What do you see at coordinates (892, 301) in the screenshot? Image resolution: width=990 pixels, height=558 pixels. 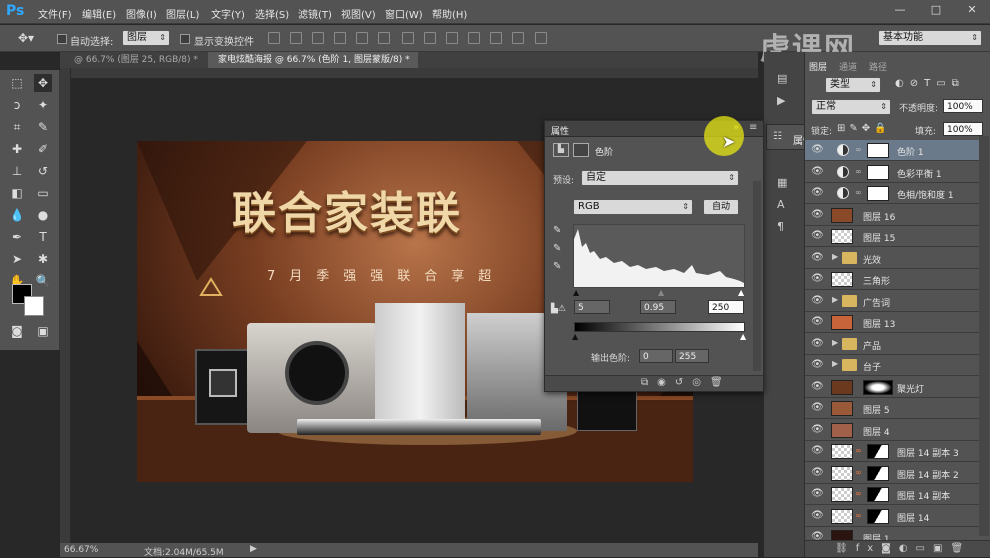 I see `layer-row: 👁 ▶ 广告词` at bounding box center [892, 301].